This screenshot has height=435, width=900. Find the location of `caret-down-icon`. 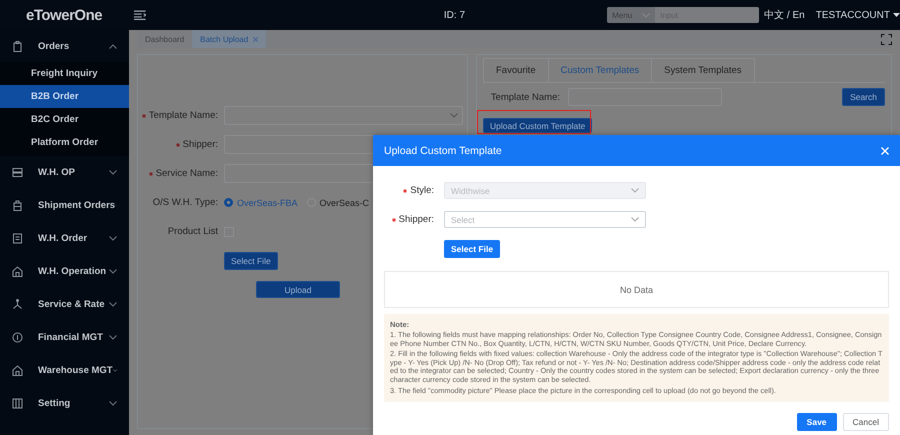

caret-down-icon is located at coordinates (896, 15).